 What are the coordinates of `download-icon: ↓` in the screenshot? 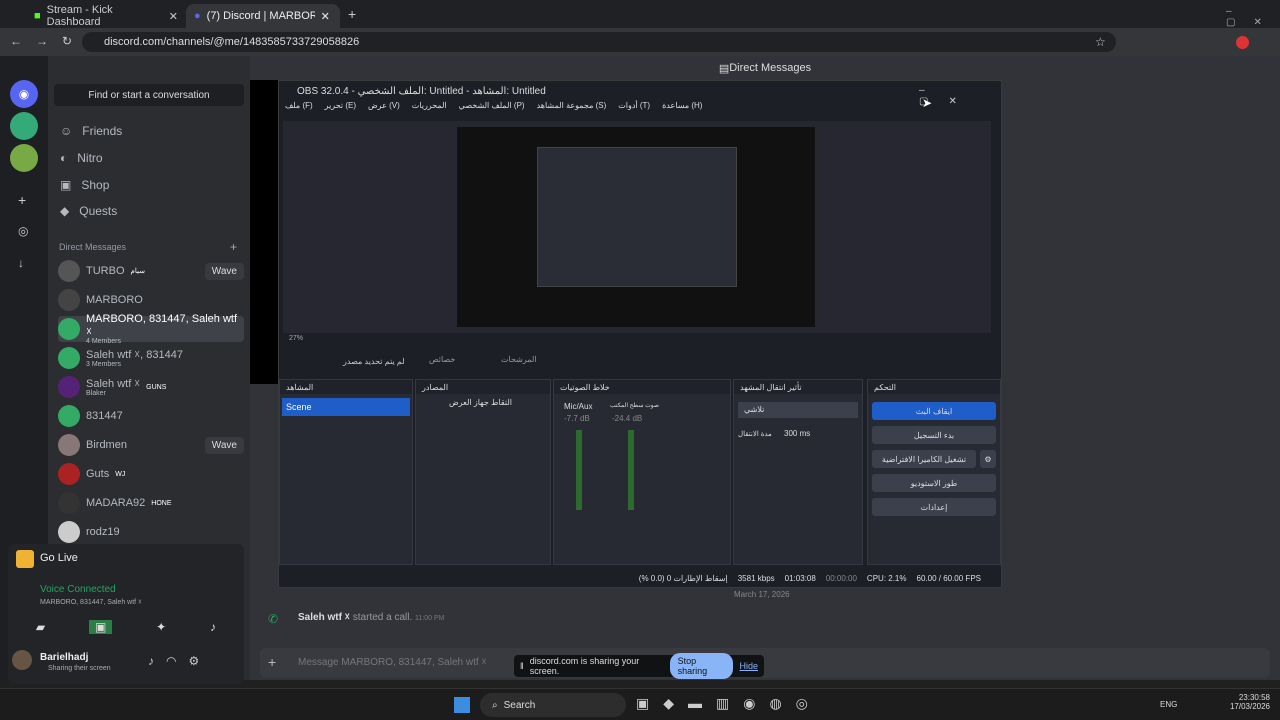 It's located at (21, 263).